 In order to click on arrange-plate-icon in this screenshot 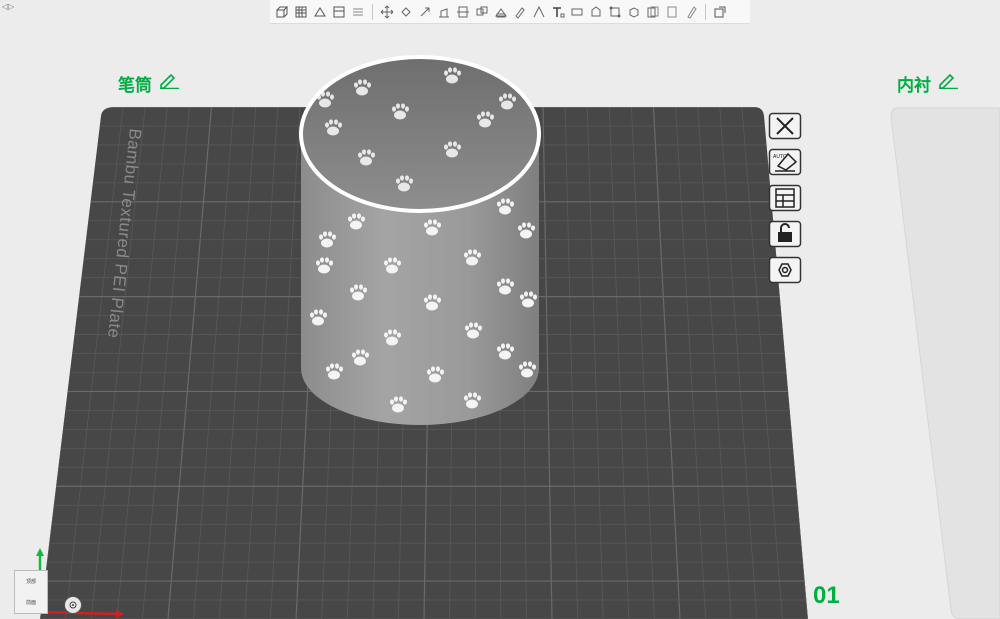, I will do `click(785, 198)`.